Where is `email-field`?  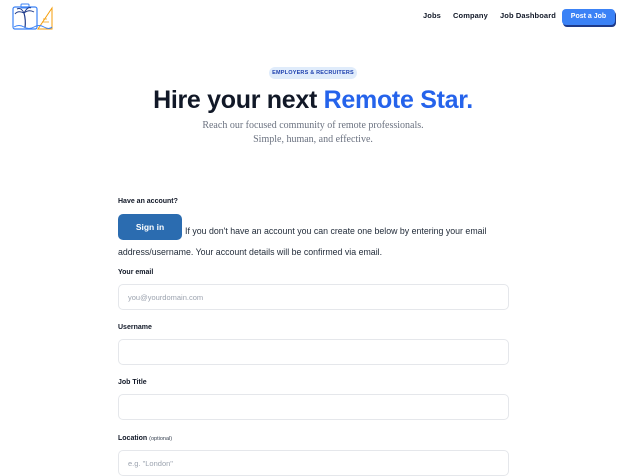
email-field is located at coordinates (313, 297).